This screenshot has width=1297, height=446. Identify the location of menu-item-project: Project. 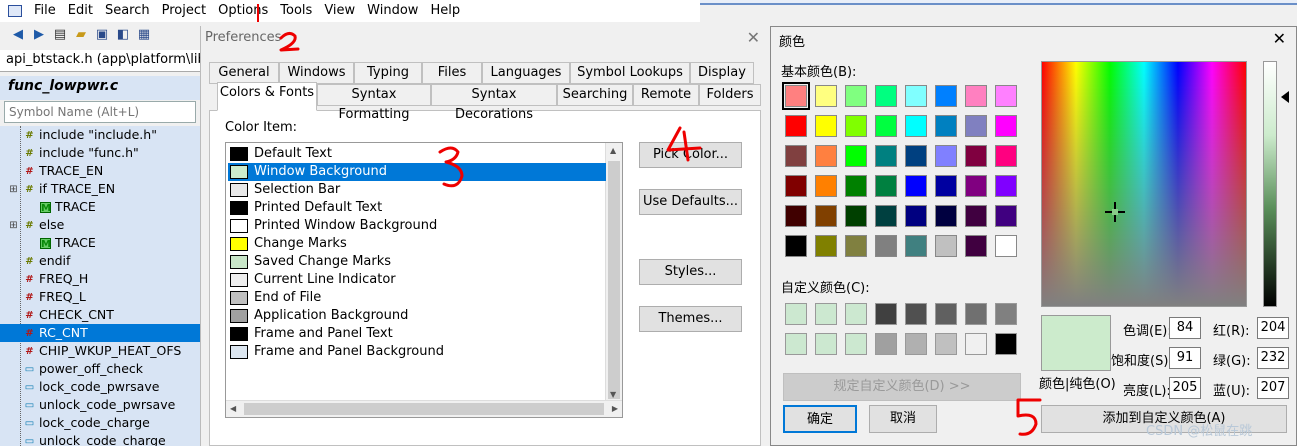
(184, 11).